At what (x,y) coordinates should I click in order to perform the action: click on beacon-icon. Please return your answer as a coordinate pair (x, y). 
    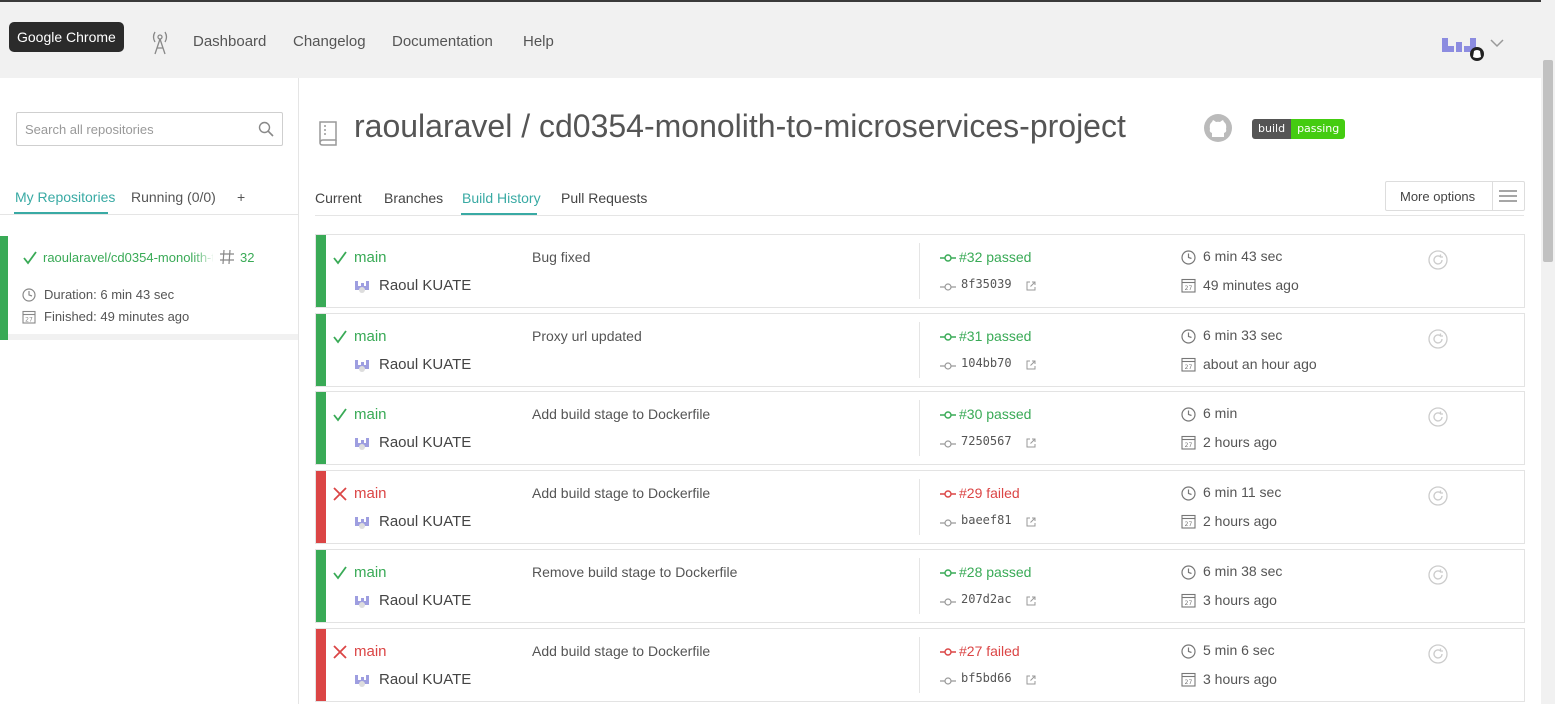
    Looking at the image, I should click on (160, 42).